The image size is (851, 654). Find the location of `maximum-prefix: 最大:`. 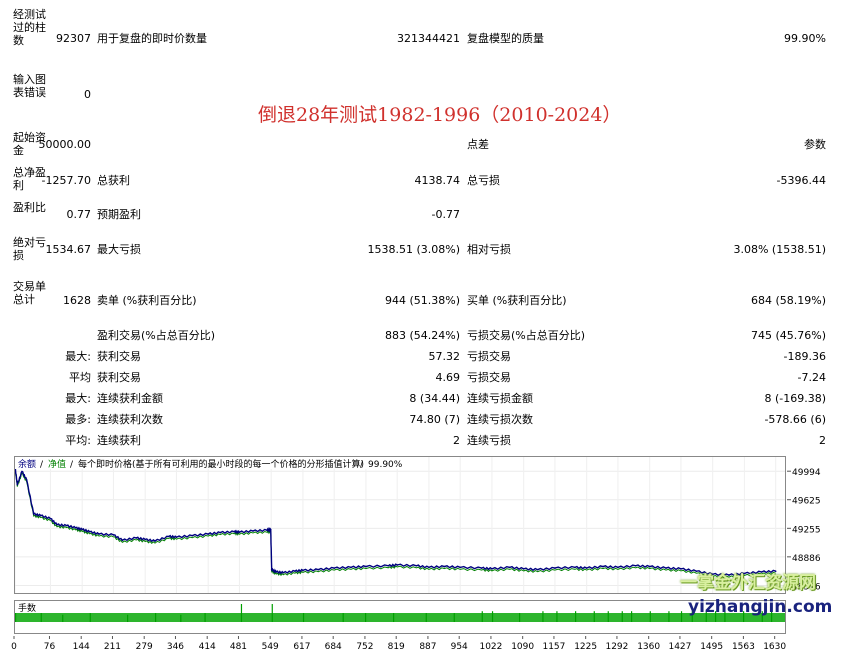

maximum-prefix: 最大: is located at coordinates (78, 398).